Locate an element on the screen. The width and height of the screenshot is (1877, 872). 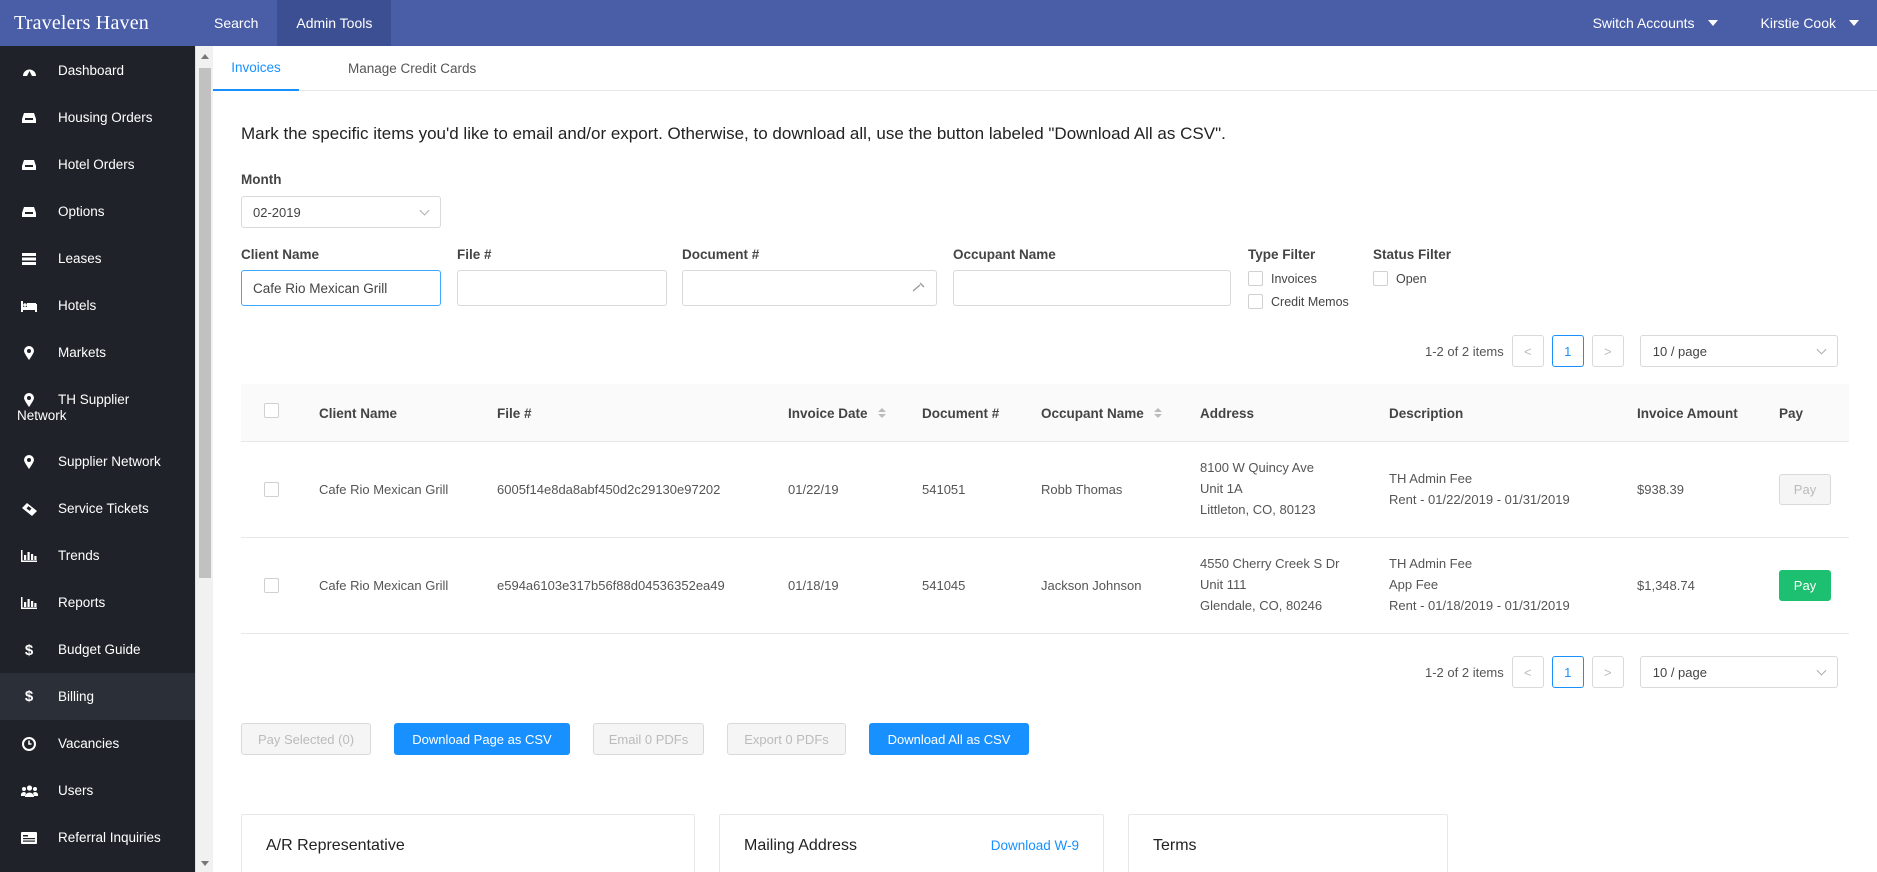
tab-invoices: Invoices is located at coordinates (256, 68).